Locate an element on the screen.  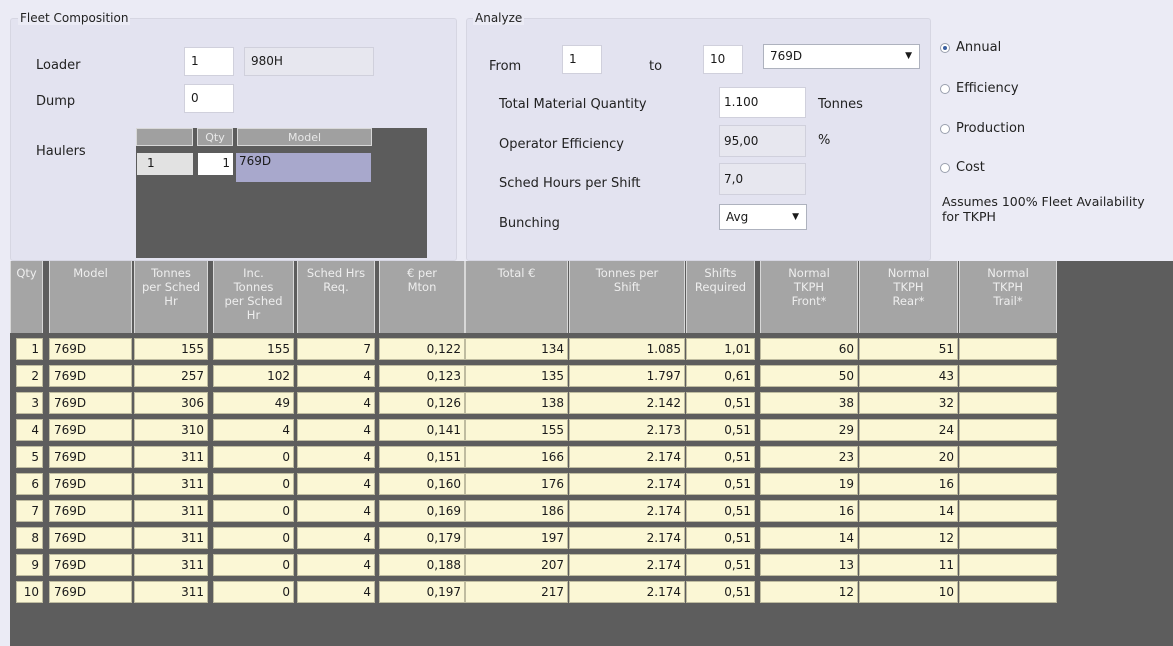
cell-total-euro: 186 is located at coordinates (516, 511).